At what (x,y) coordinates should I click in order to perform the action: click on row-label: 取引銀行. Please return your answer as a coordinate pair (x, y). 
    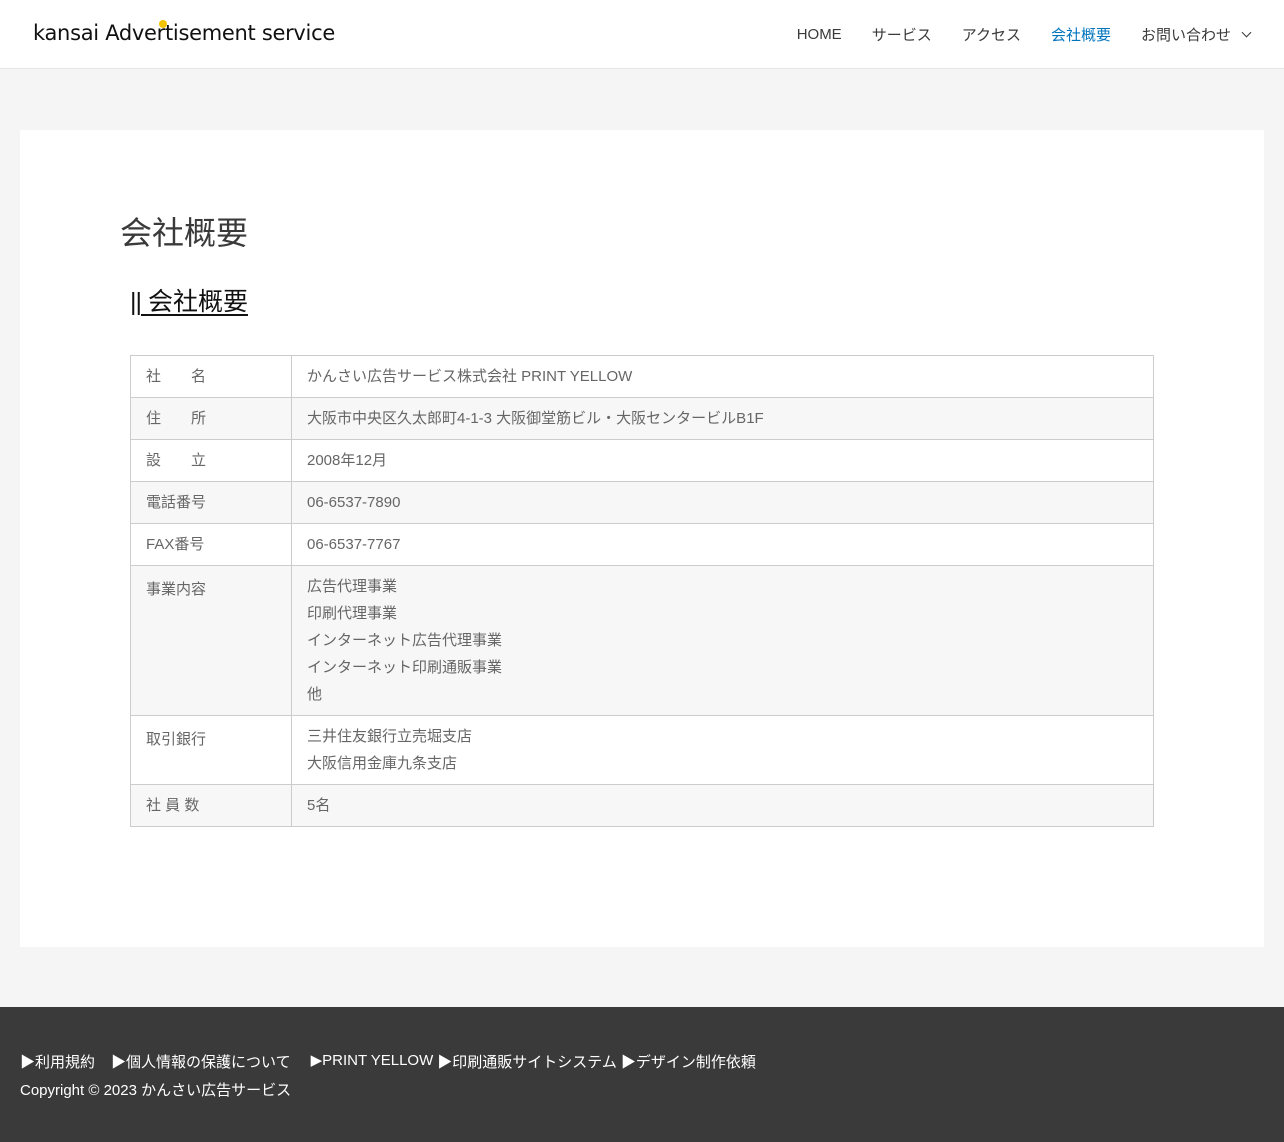
    Looking at the image, I should click on (211, 750).